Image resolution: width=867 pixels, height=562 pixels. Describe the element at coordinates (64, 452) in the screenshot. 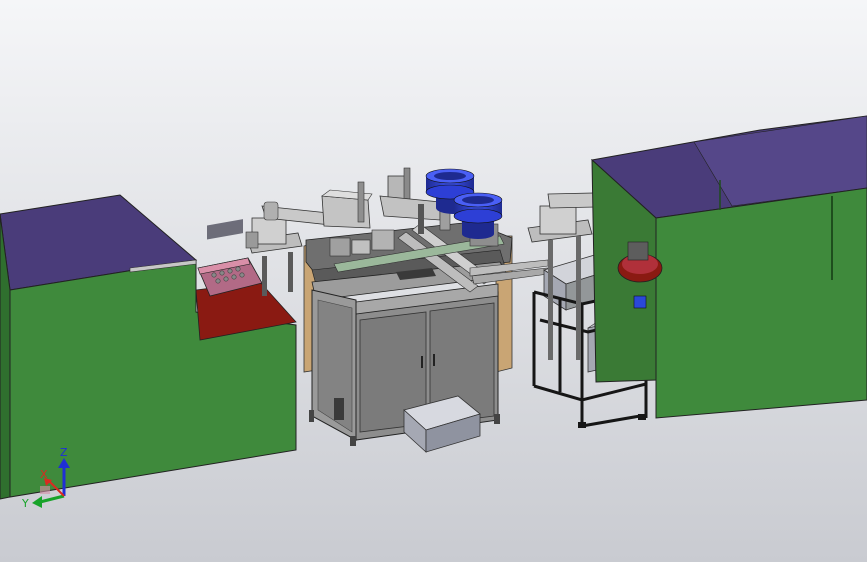

I see `axis-z-label: Z` at that location.